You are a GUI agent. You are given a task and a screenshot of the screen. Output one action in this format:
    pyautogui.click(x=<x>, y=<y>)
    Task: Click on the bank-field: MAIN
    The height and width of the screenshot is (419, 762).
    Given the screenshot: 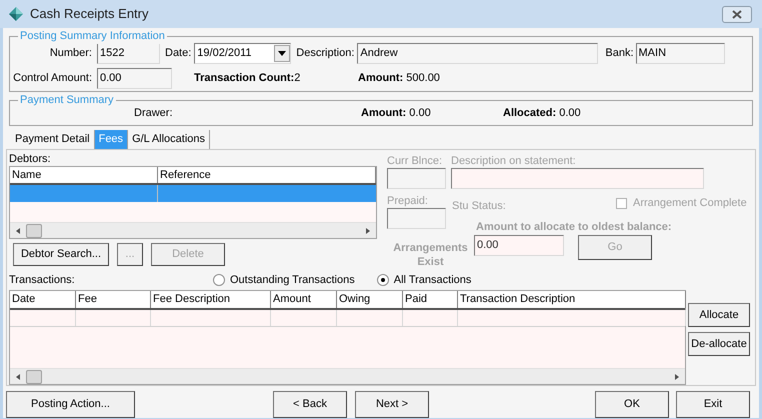 What is the action you would take?
    pyautogui.click(x=680, y=53)
    